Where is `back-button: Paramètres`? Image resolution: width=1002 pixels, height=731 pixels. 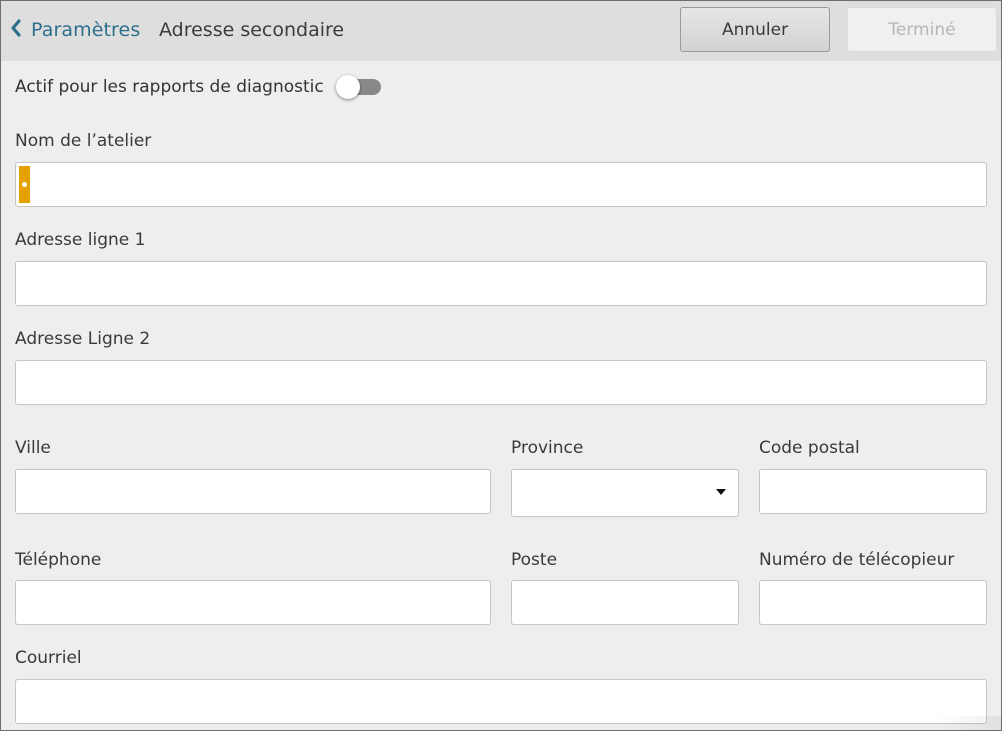
back-button: Paramètres is located at coordinates (74, 30).